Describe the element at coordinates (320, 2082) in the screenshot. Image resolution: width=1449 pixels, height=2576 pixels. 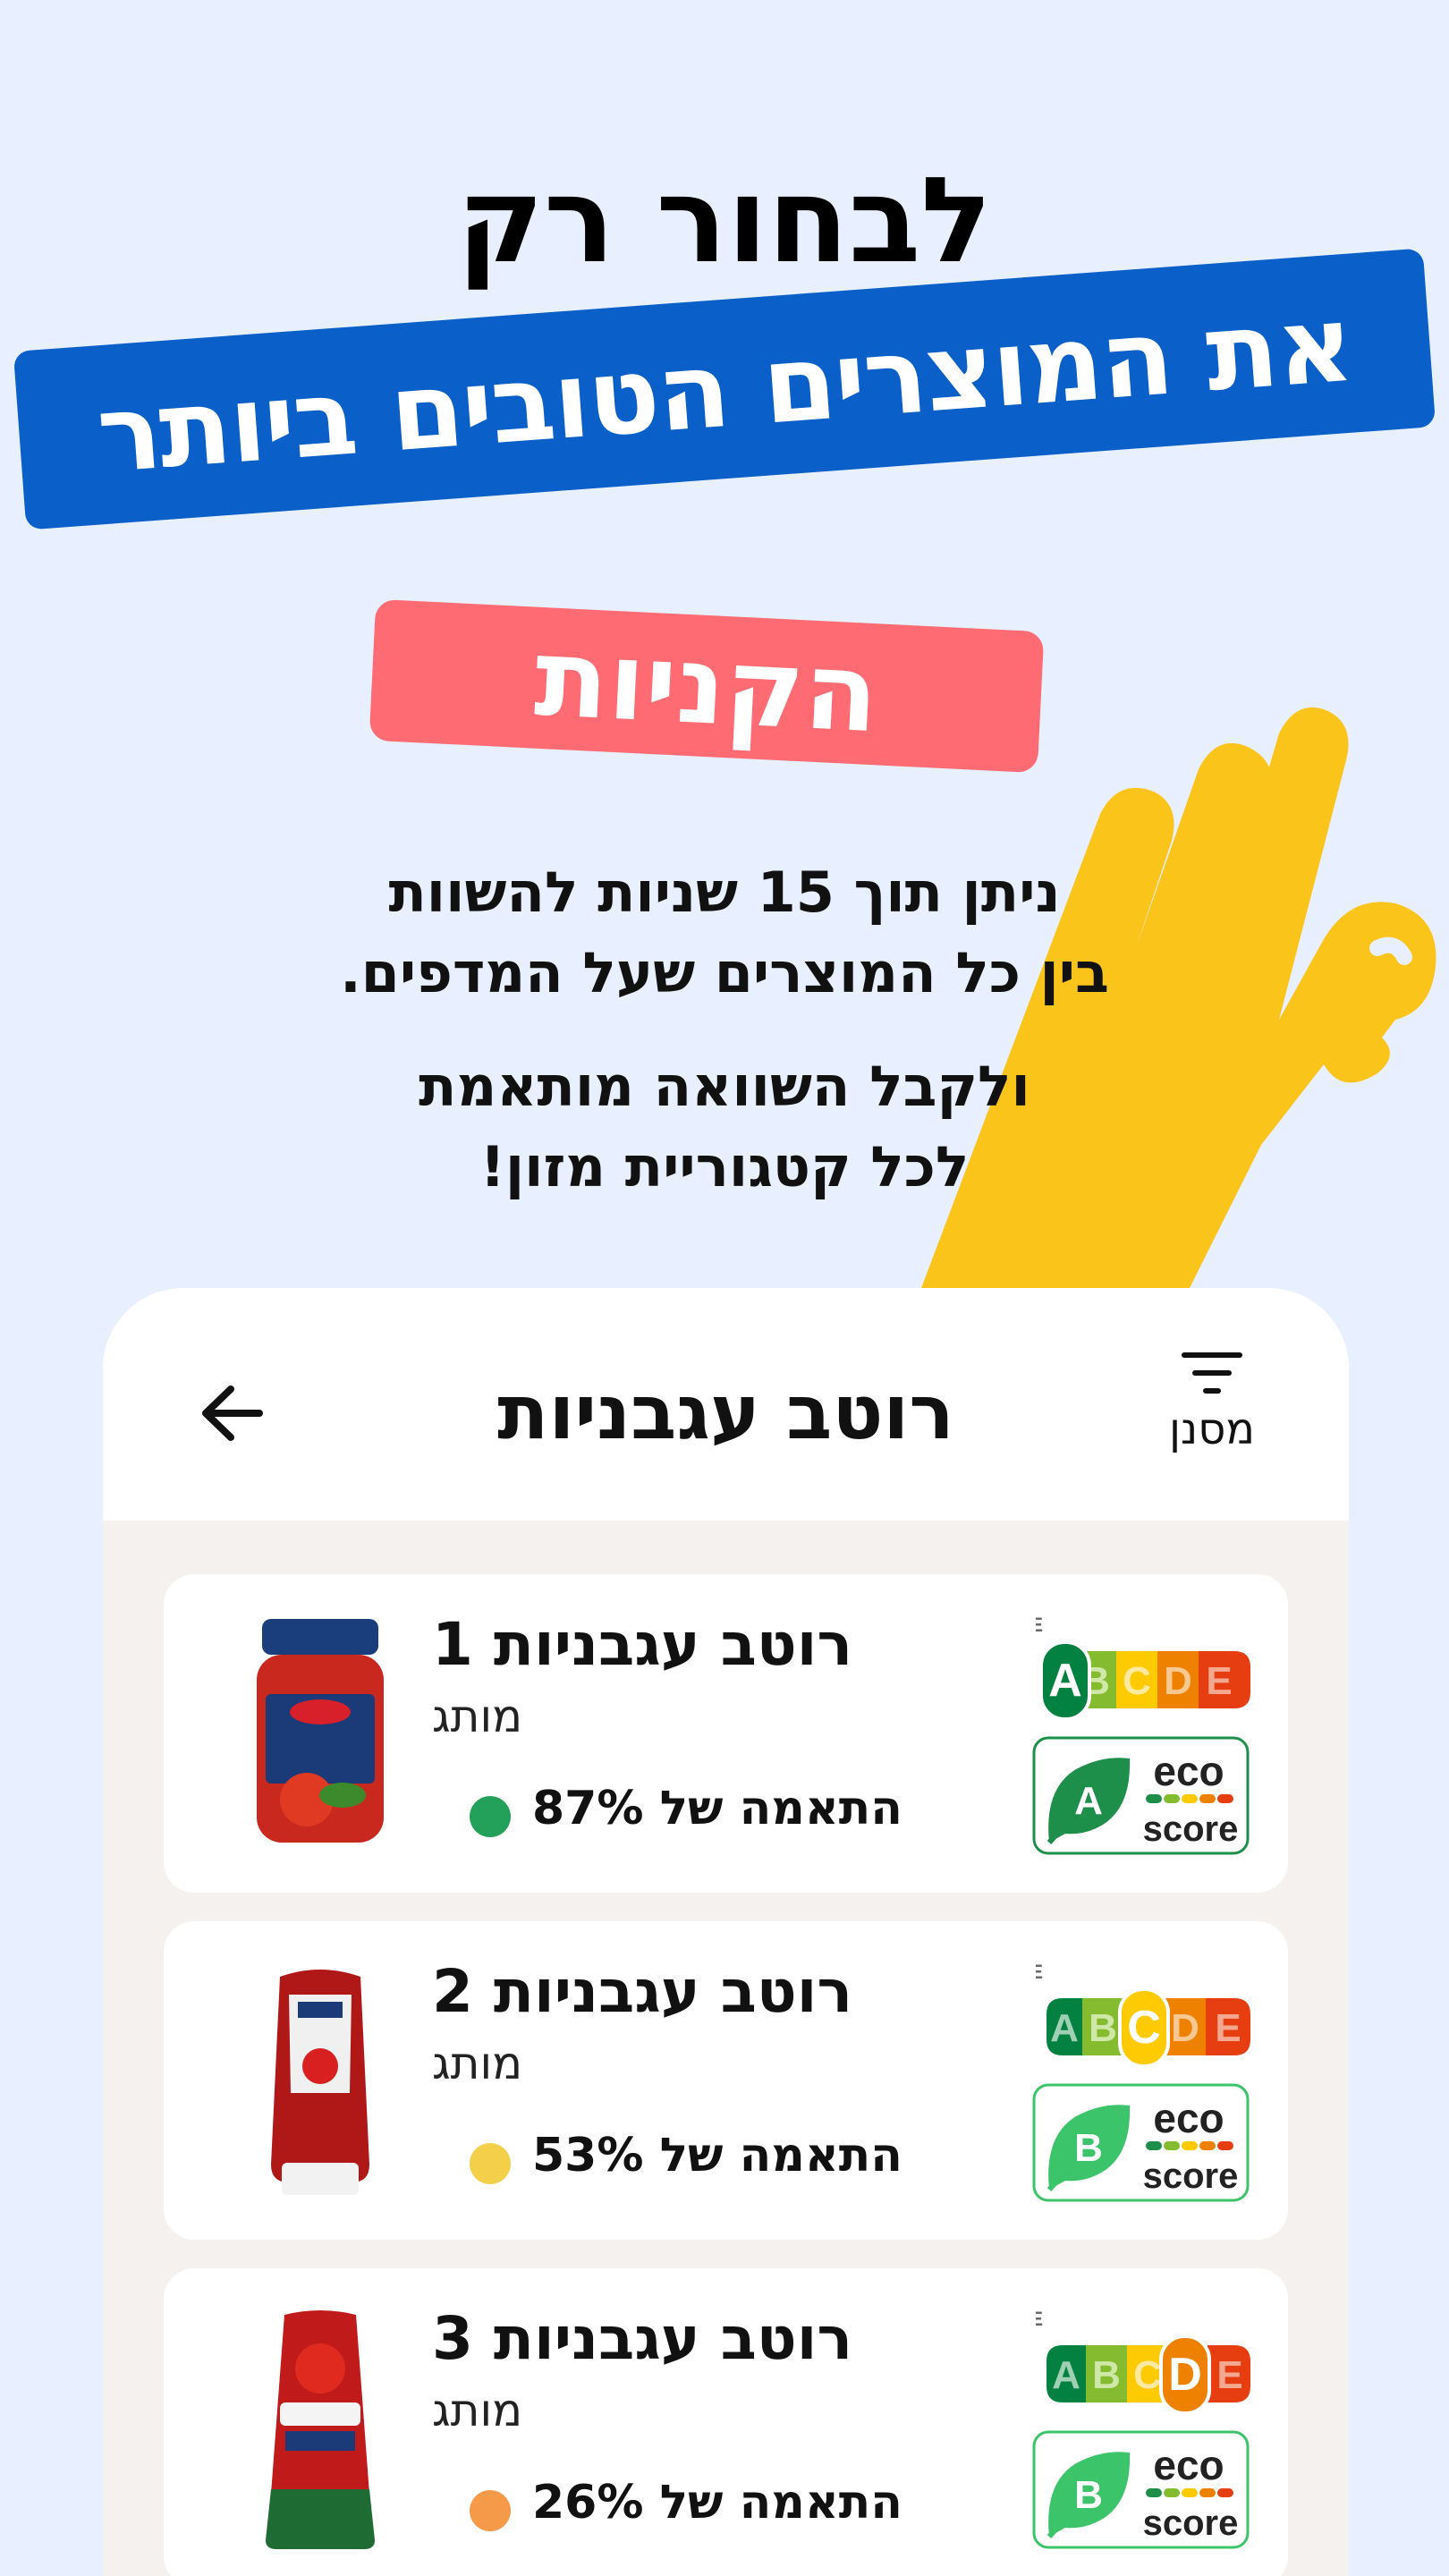
I see `ketchup-bottle-image` at that location.